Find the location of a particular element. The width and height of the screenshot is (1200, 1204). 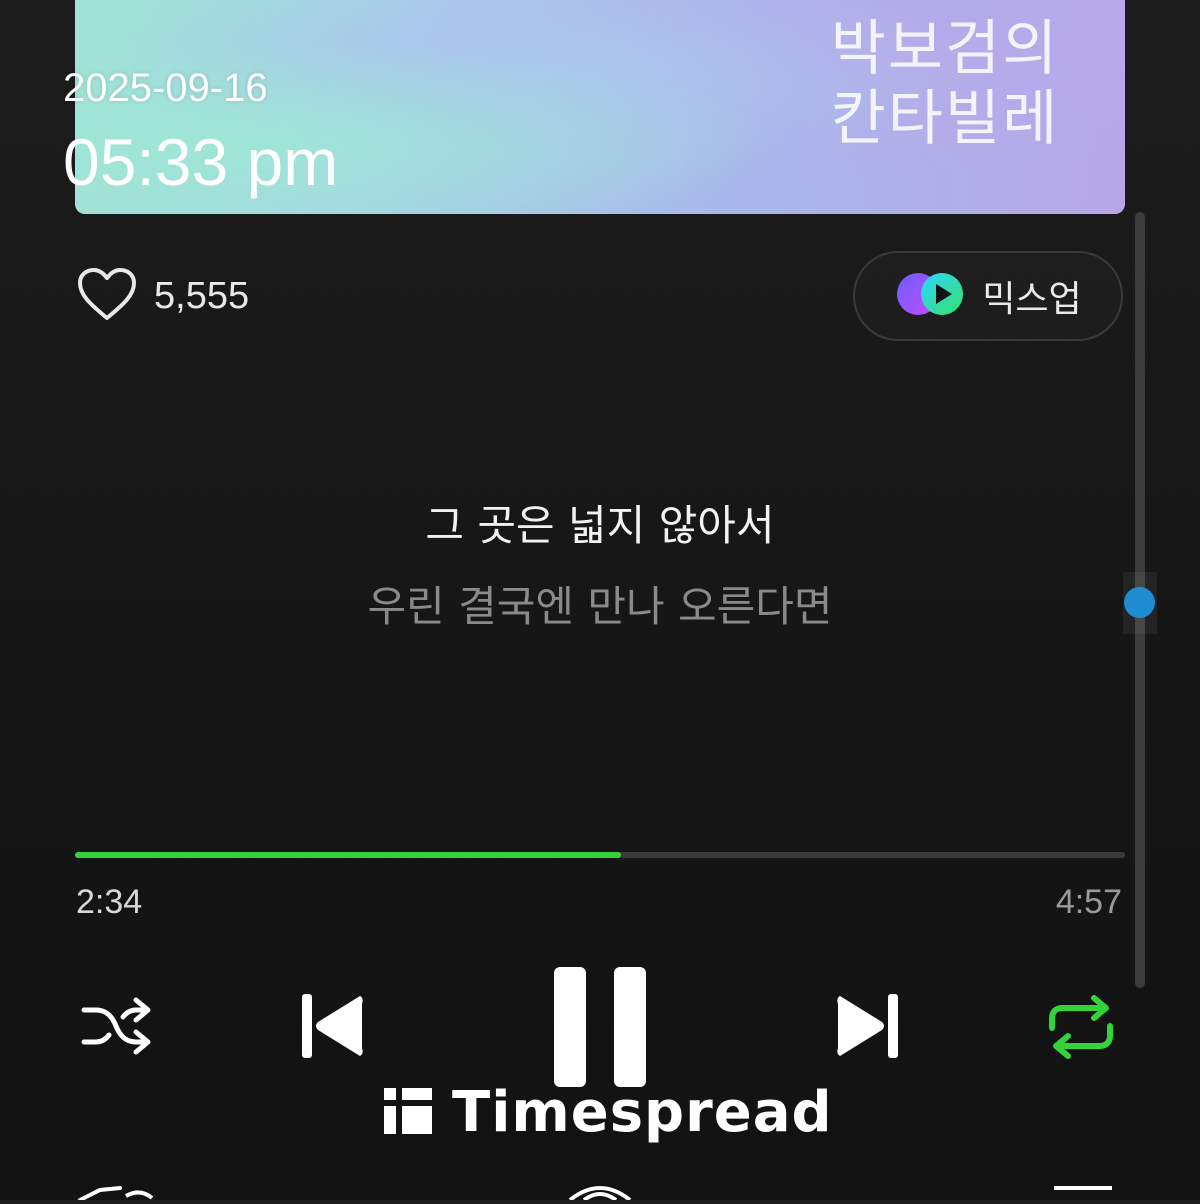

pause-button is located at coordinates (600, 1027).